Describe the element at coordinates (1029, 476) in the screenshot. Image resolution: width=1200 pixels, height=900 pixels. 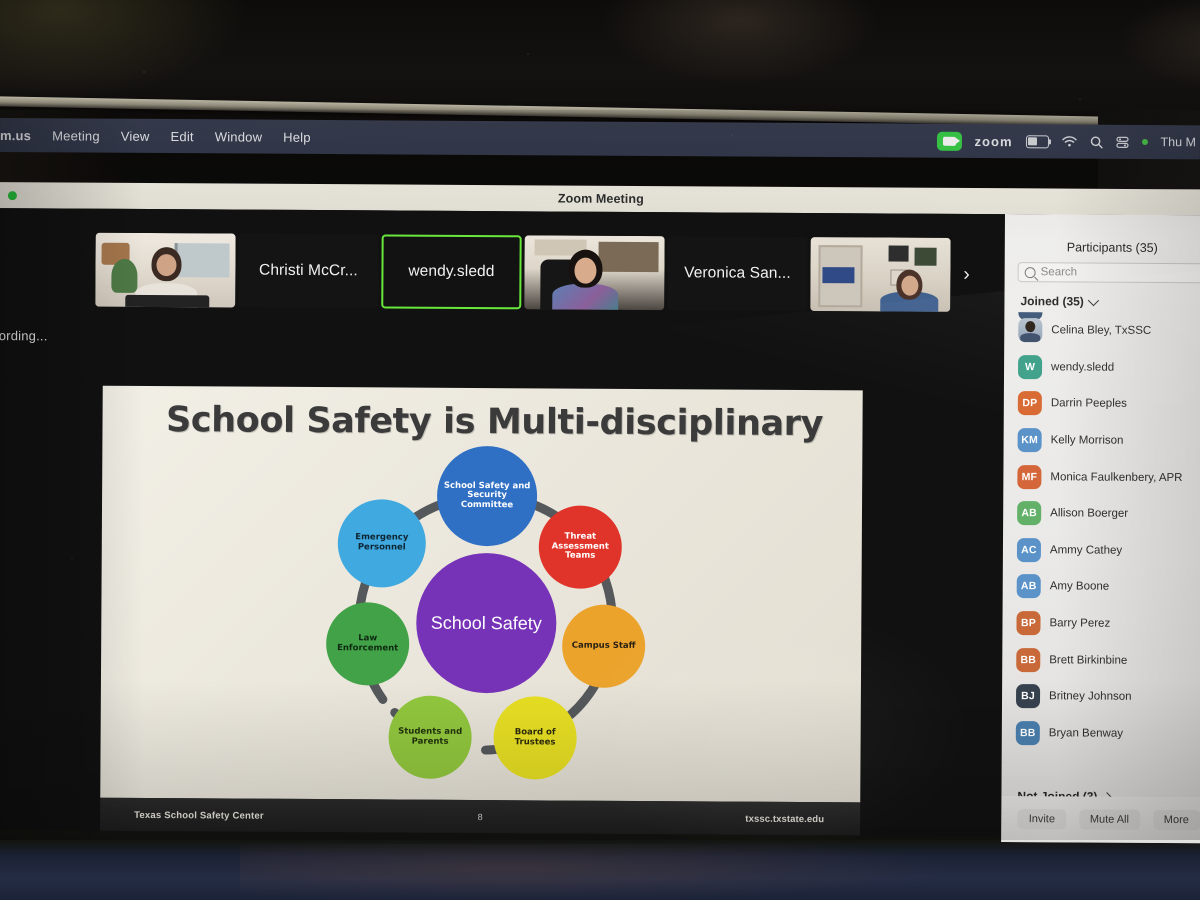
I see `avatar: MF` at that location.